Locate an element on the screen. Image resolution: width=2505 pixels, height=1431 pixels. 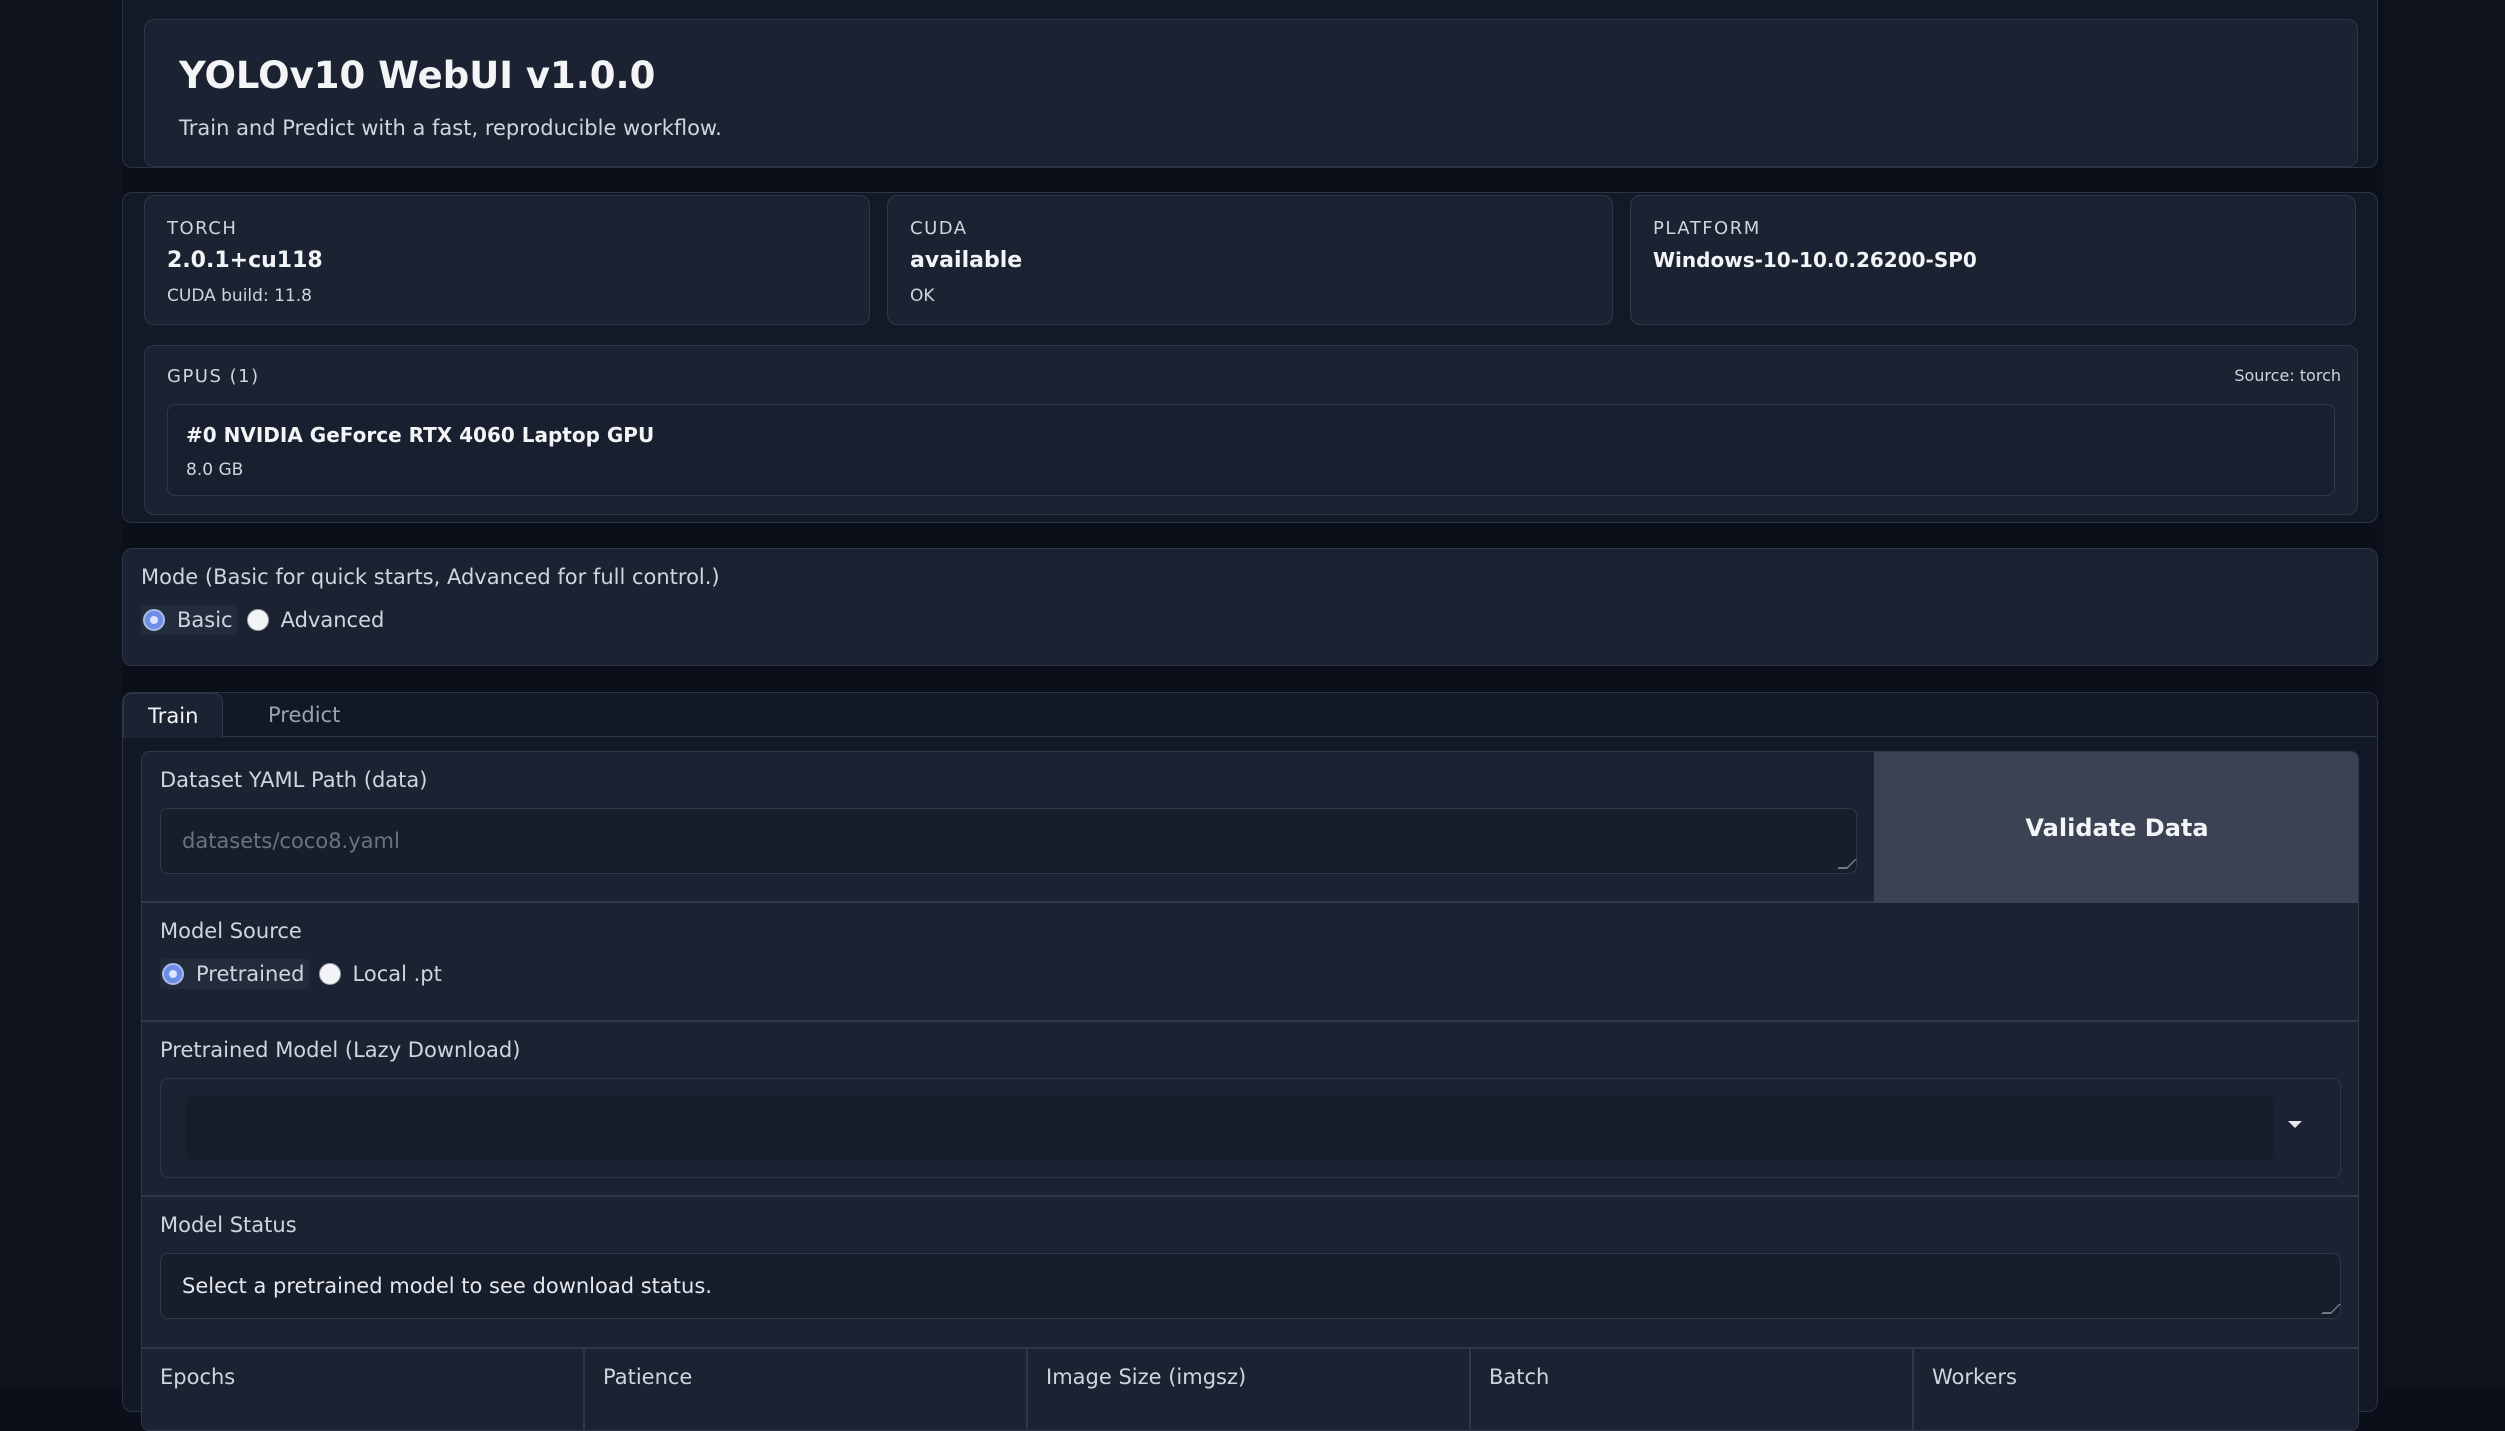
pretrained-model-row: Pretrained Model (Lazy Download) is located at coordinates (1250, 1109).